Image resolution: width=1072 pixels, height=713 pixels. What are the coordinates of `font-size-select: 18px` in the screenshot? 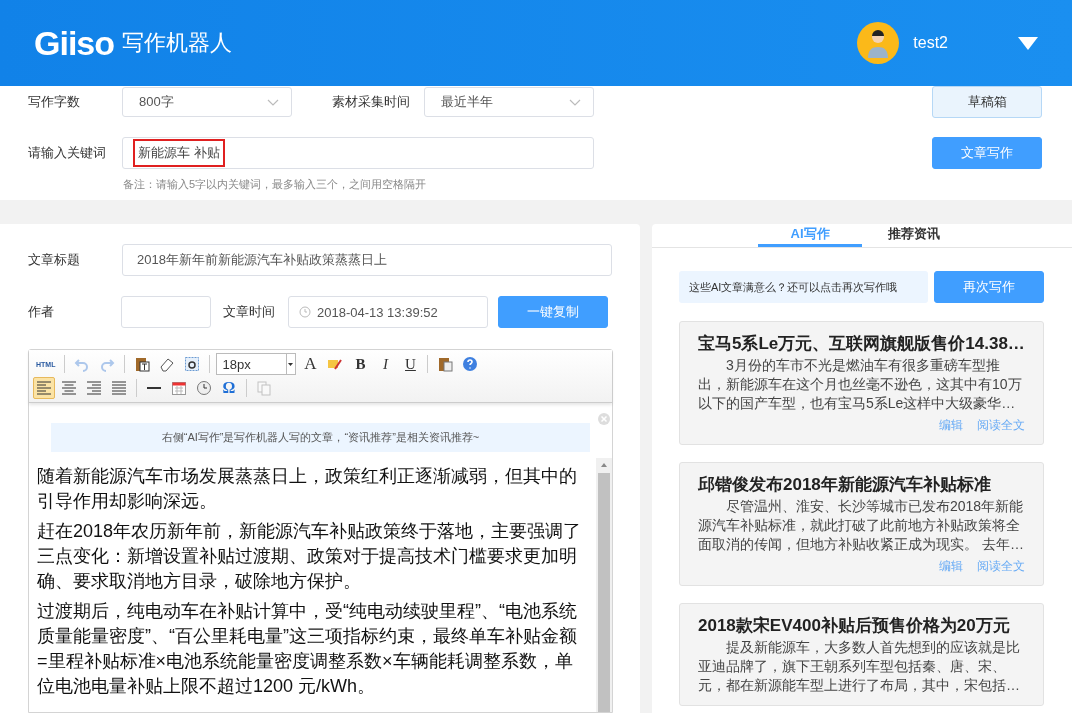 It's located at (256, 364).